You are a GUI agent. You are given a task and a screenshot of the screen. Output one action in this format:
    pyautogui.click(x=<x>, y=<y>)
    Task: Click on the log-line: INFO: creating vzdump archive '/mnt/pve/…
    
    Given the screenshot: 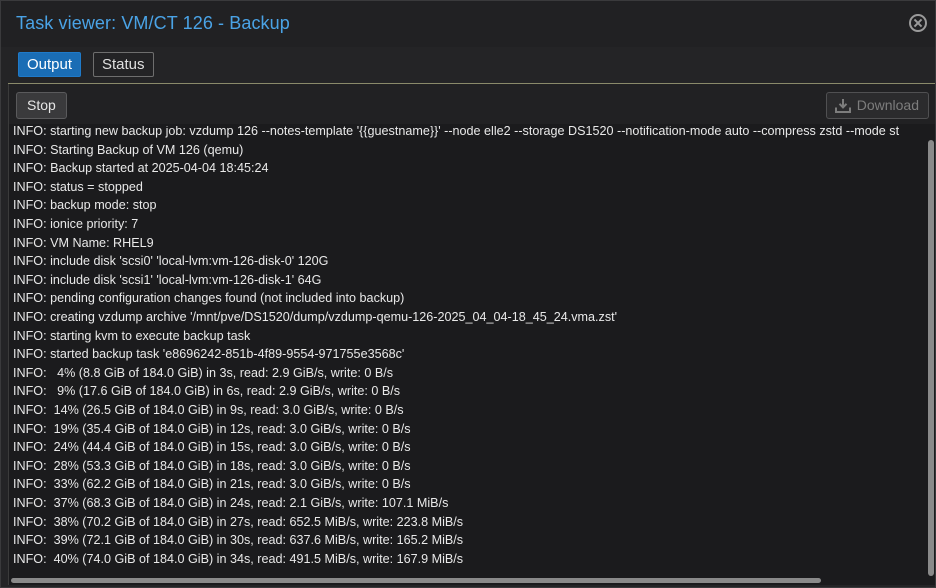 What is the action you would take?
    pyautogui.click(x=315, y=317)
    